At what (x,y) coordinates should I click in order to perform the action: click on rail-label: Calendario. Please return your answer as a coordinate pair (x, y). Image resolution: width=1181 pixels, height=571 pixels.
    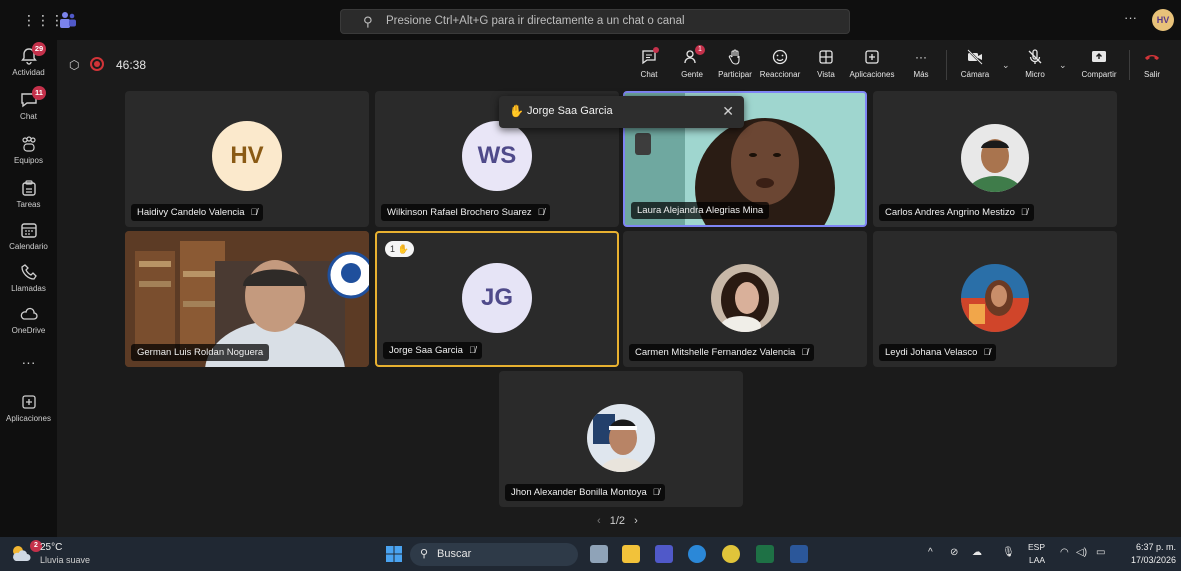
    Looking at the image, I should click on (28, 246).